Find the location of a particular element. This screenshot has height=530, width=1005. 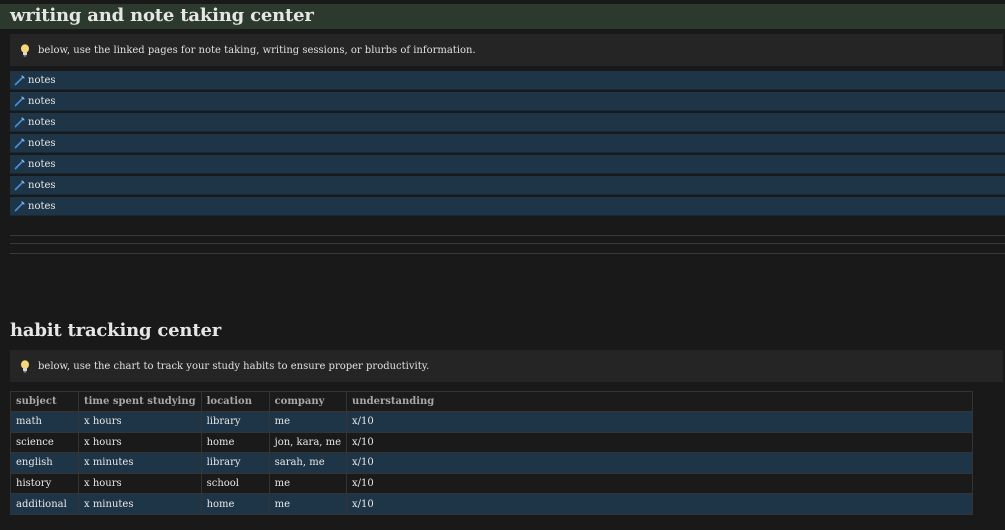

column-header: company is located at coordinates (308, 401).